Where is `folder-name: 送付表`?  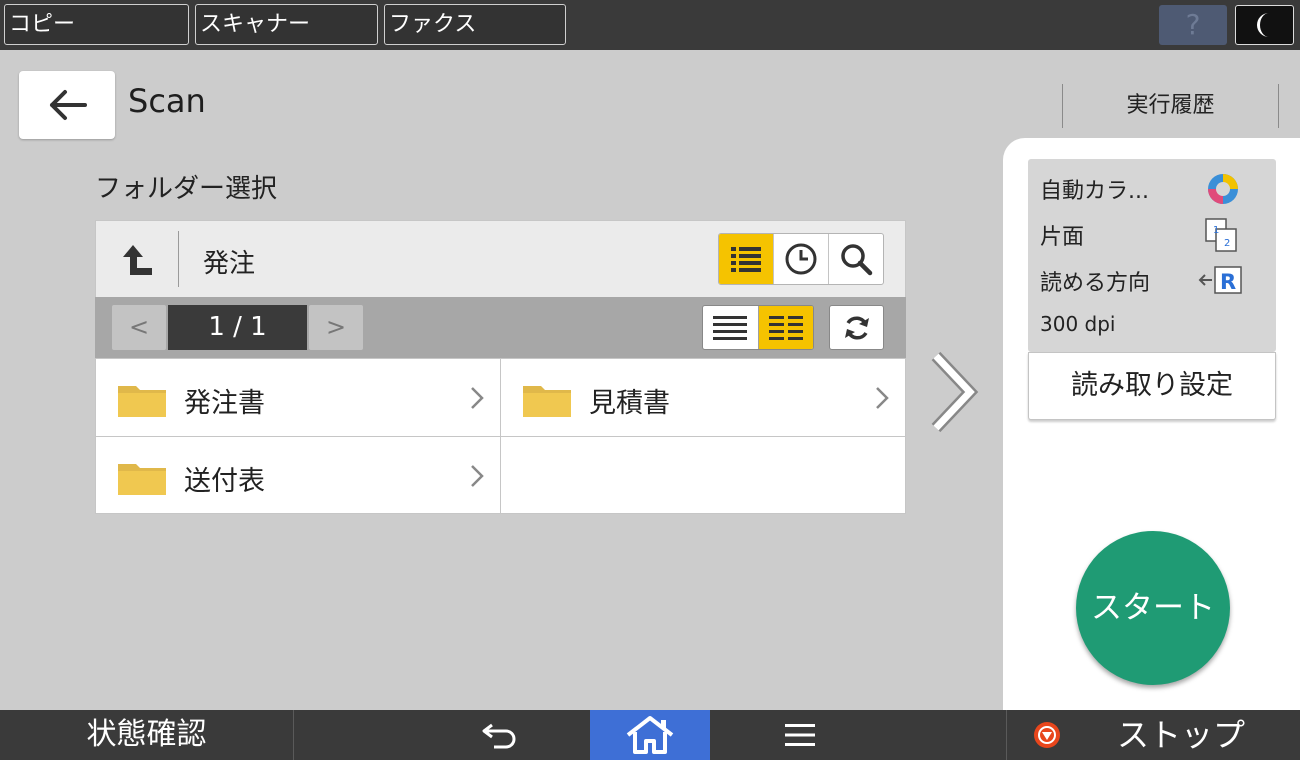
folder-name: 送付表 is located at coordinates (224, 481).